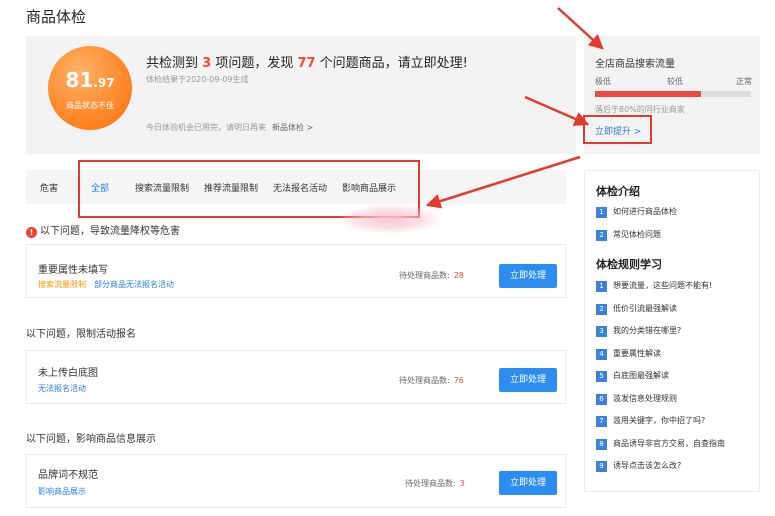 This screenshot has height=516, width=775. I want to click on traffic-level-normal: 正常, so click(744, 81).